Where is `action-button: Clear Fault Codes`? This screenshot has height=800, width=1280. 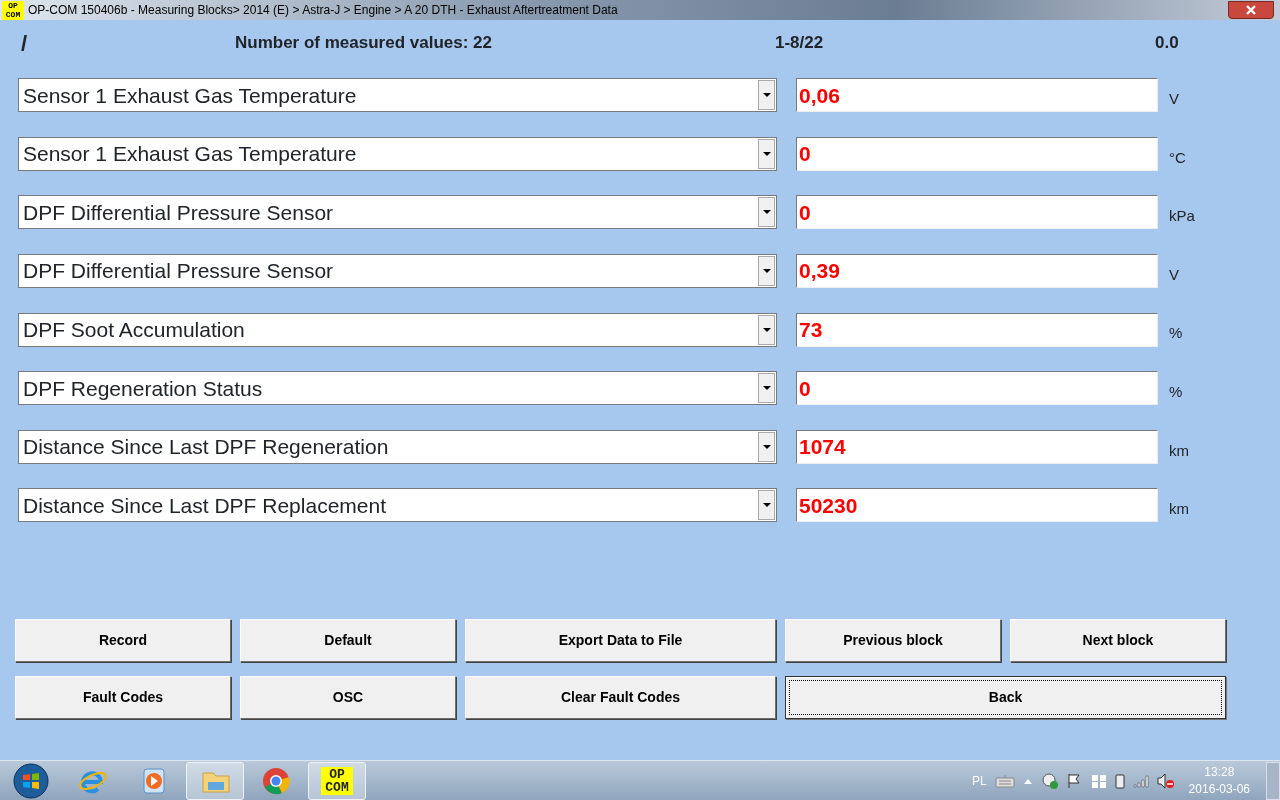
action-button: Clear Fault Codes is located at coordinates (620, 697).